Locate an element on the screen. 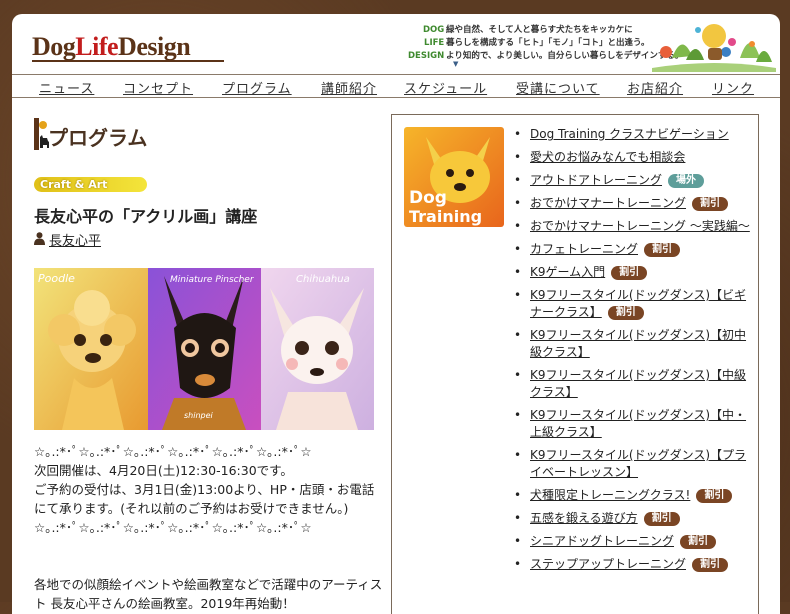 The image size is (790, 614). body-spacer is located at coordinates (209, 556).